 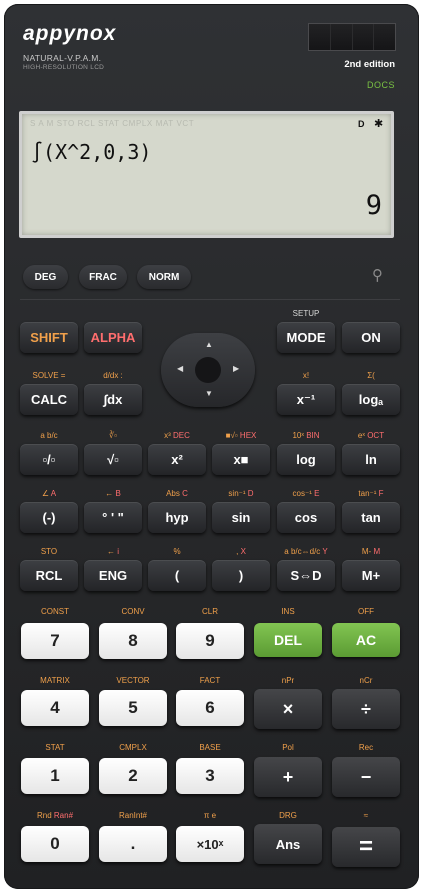 What do you see at coordinates (366, 777) in the screenshot?
I see `minus-key: −` at bounding box center [366, 777].